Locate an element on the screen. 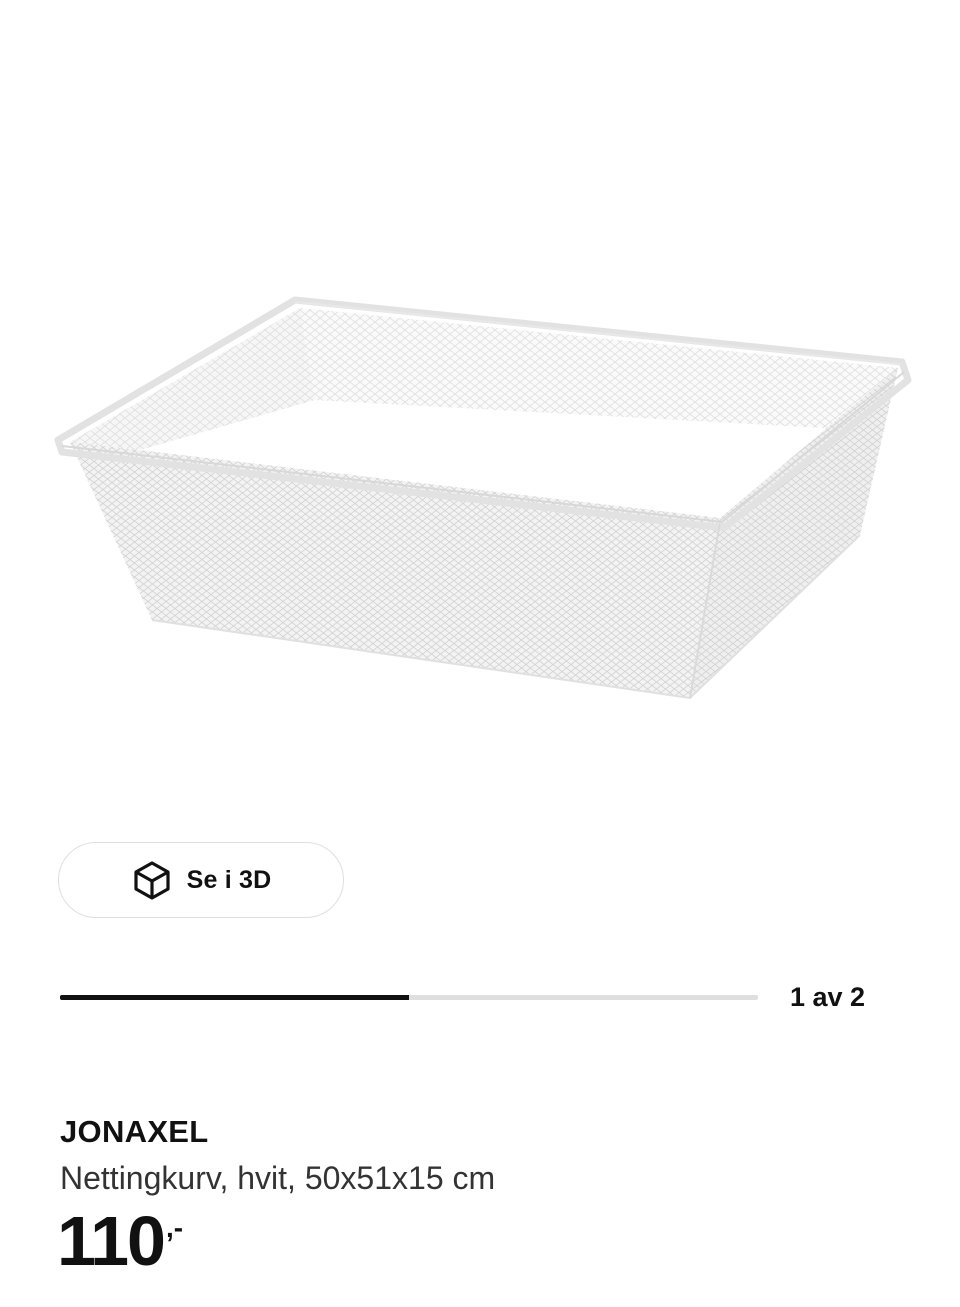  gallery-progress-bar is located at coordinates (409, 997).